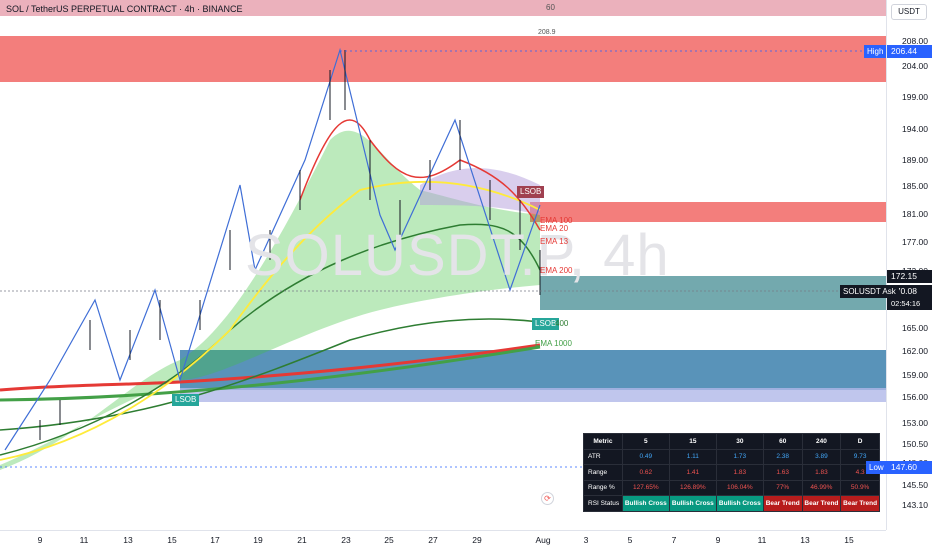 This screenshot has width=932, height=550. I want to click on ema-13-label: EMA 13, so click(554, 241).